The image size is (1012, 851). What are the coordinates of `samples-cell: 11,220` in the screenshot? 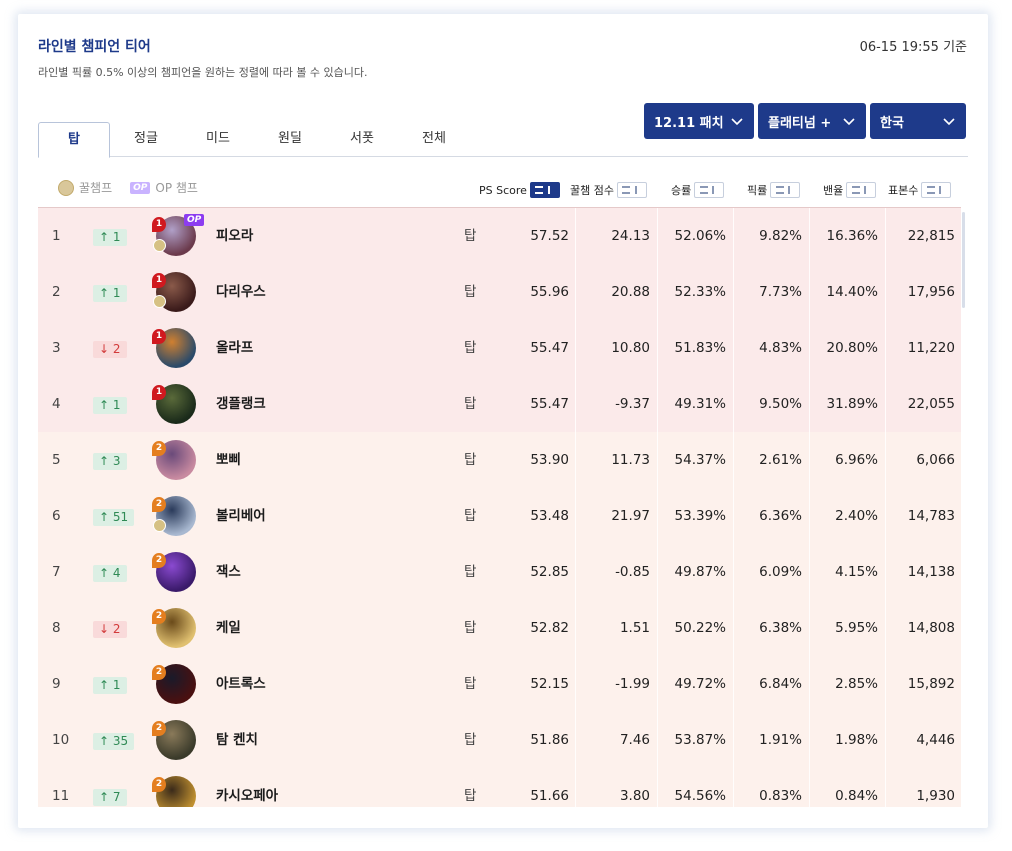 It's located at (931, 348).